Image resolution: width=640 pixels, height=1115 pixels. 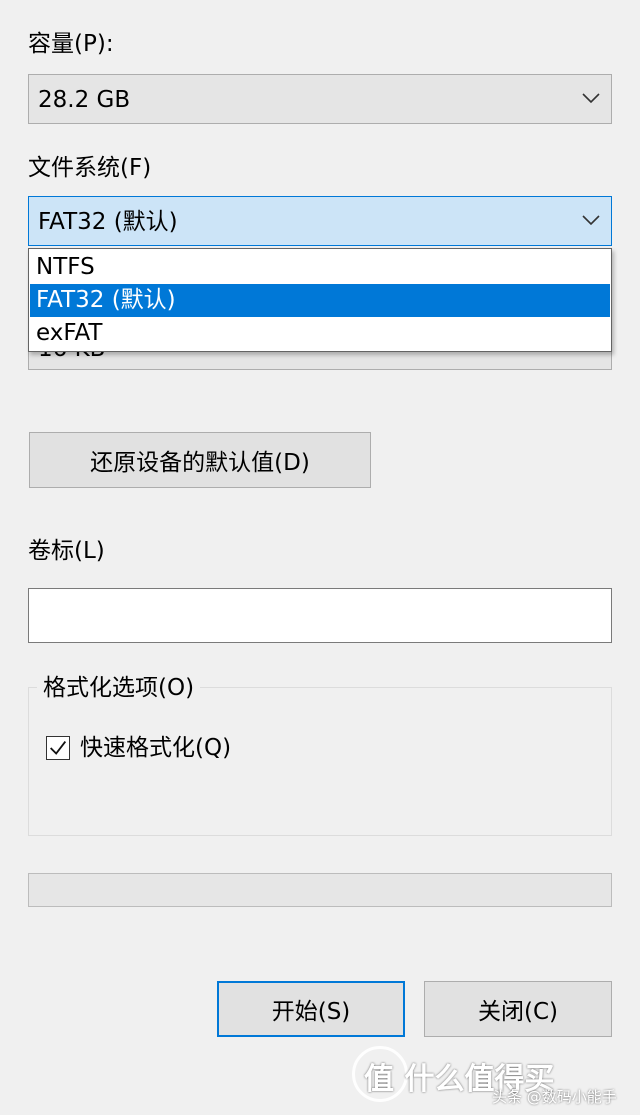 I want to click on filesystem-option-exfat: exFAT, so click(x=320, y=333).